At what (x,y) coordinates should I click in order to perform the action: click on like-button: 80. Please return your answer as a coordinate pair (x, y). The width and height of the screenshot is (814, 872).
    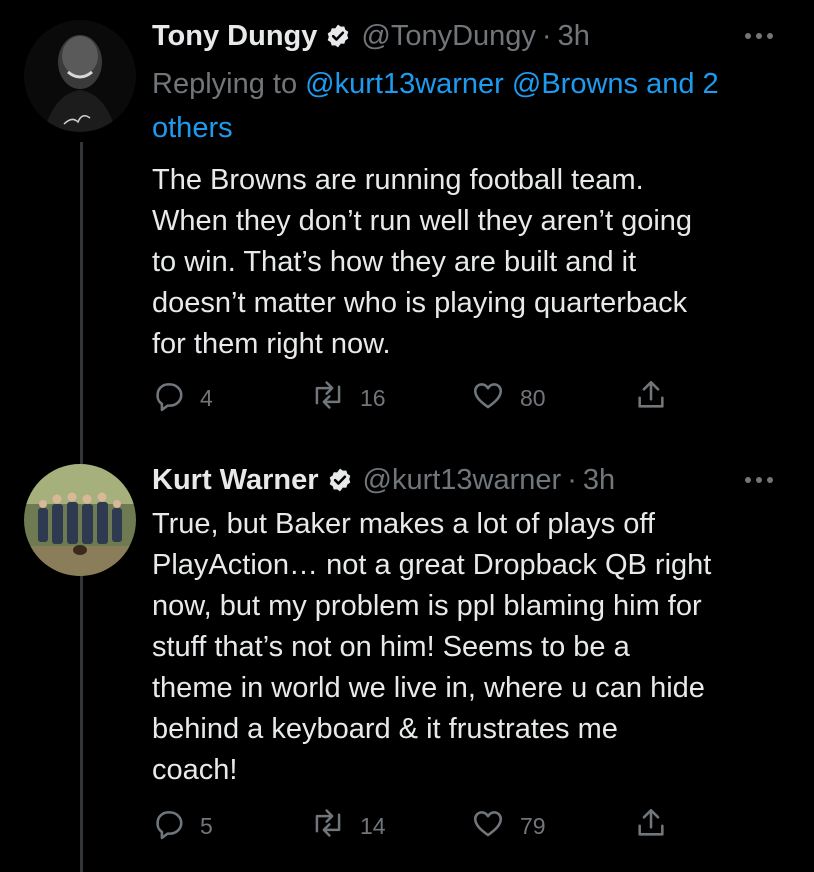
    Looking at the image, I should click on (508, 398).